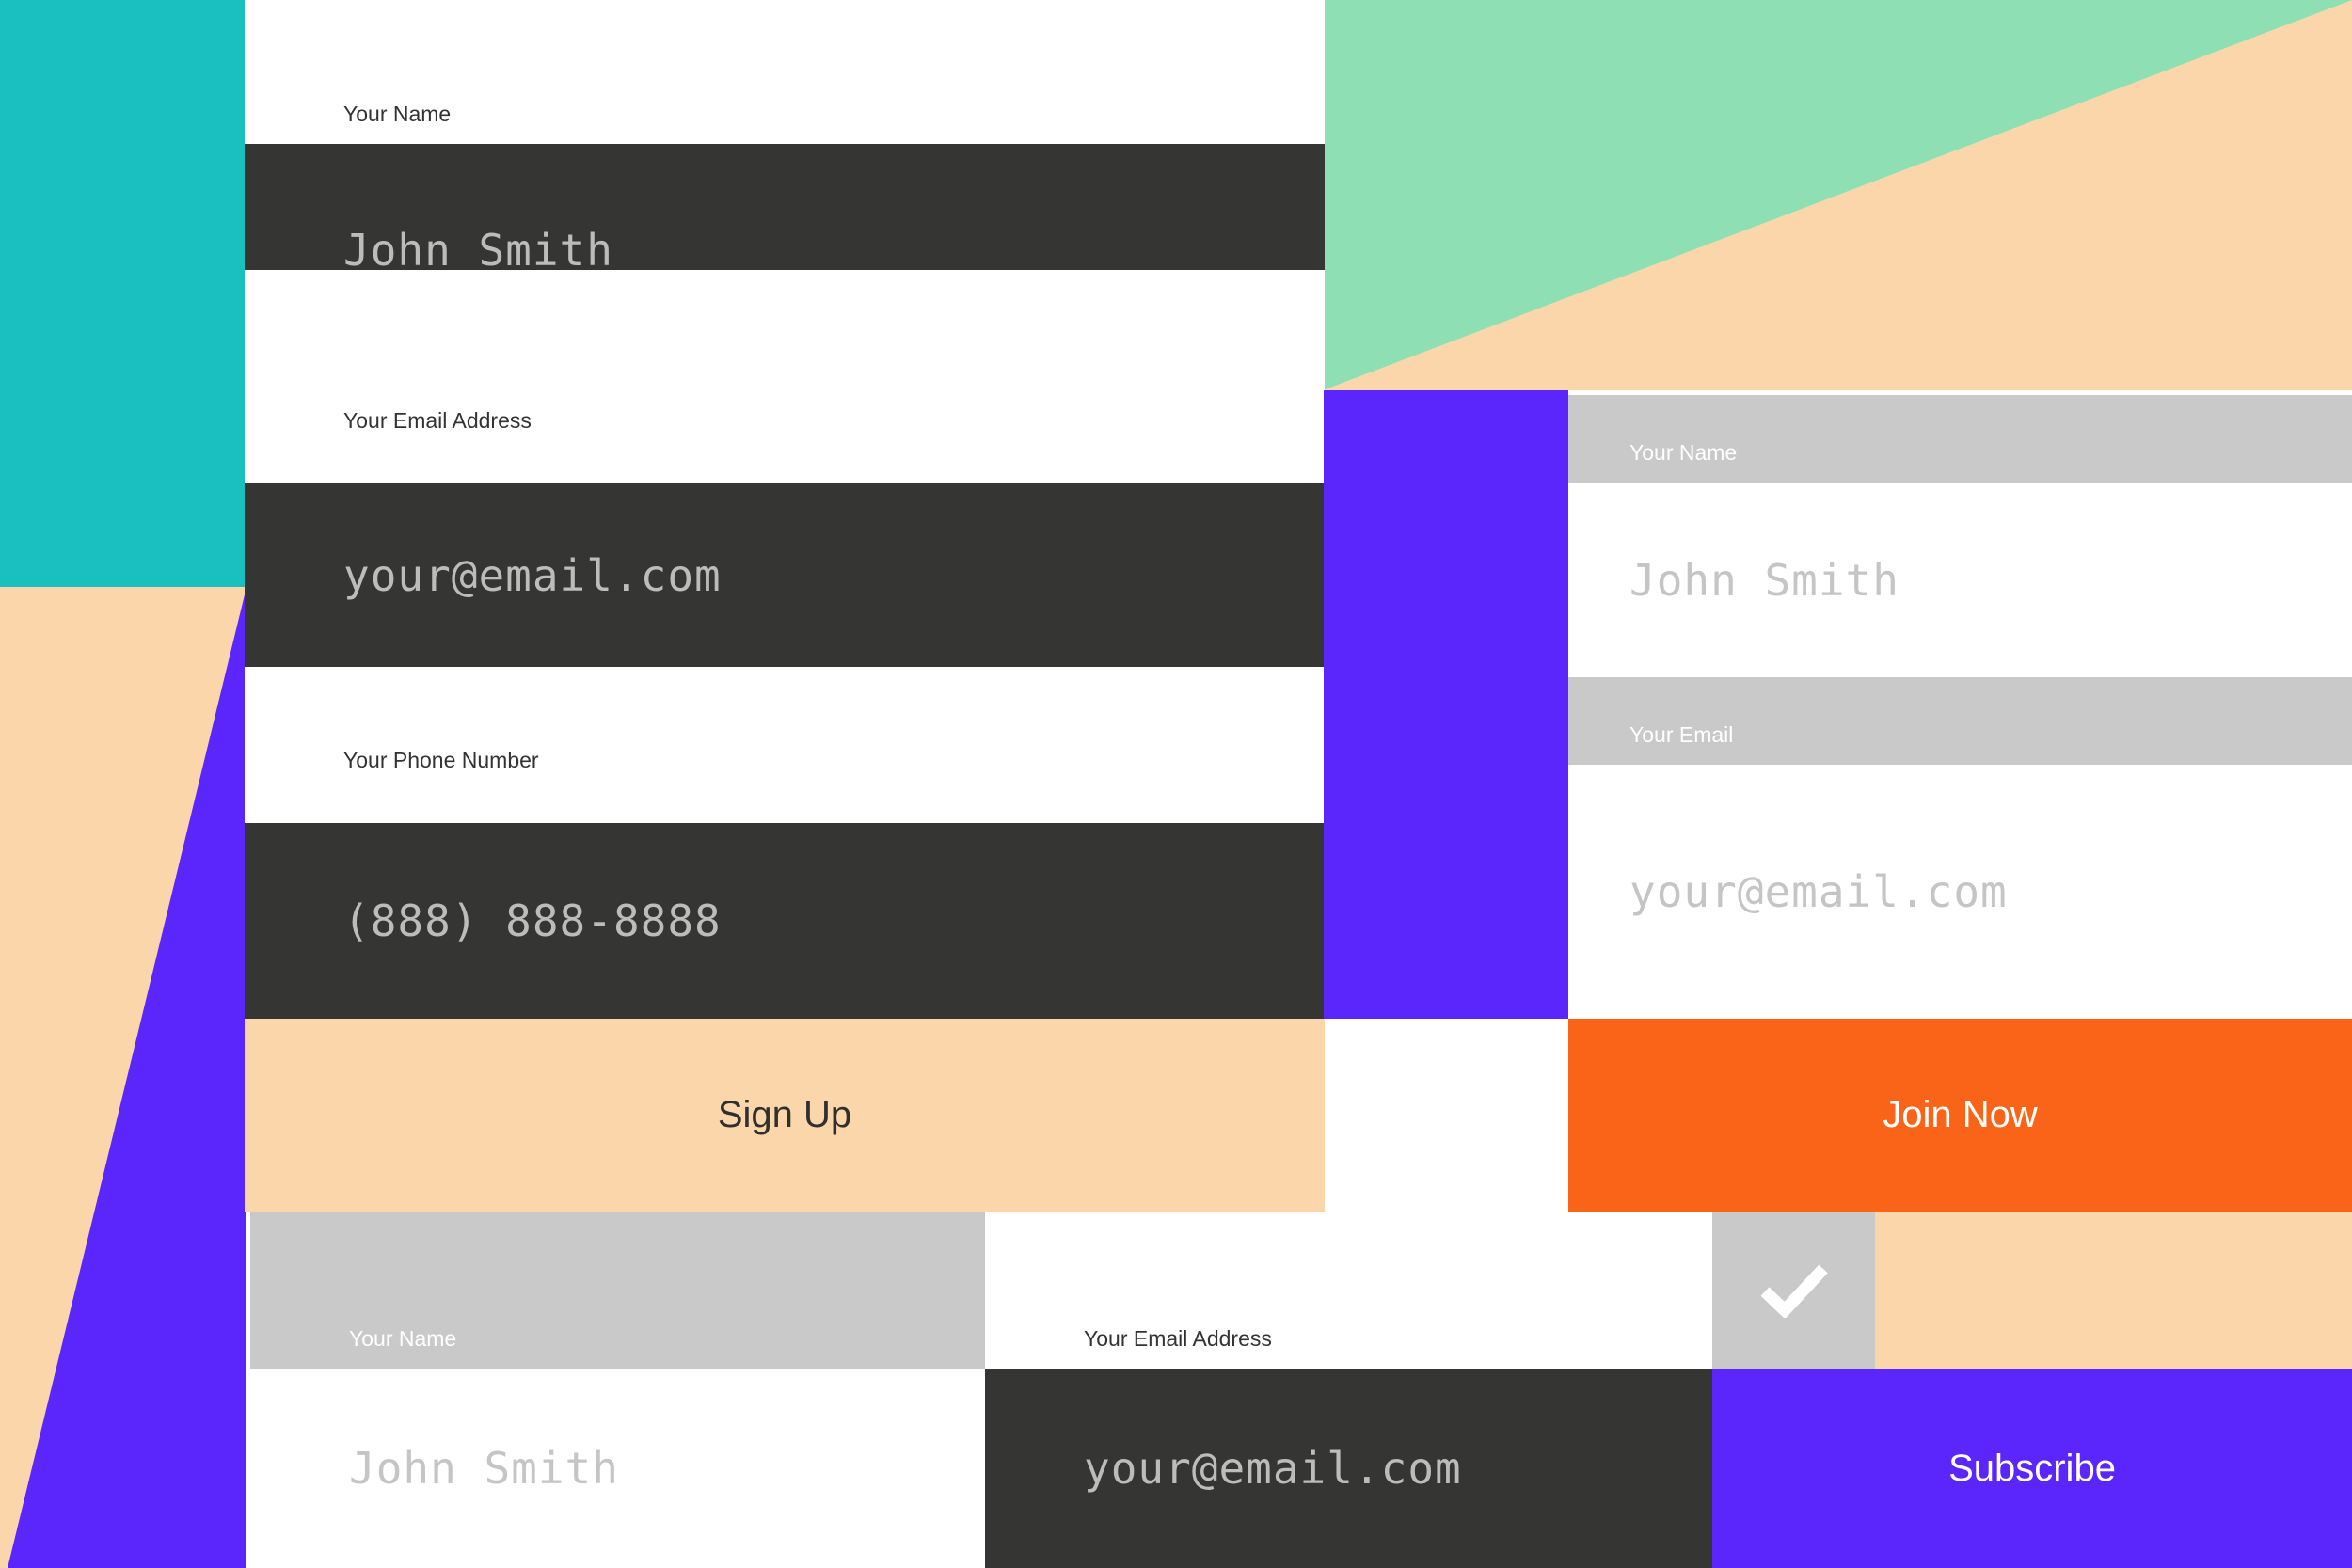 The width and height of the screenshot is (2352, 1568). Describe the element at coordinates (785, 921) in the screenshot. I see `signup-phone-input: (888) 888-8888` at that location.